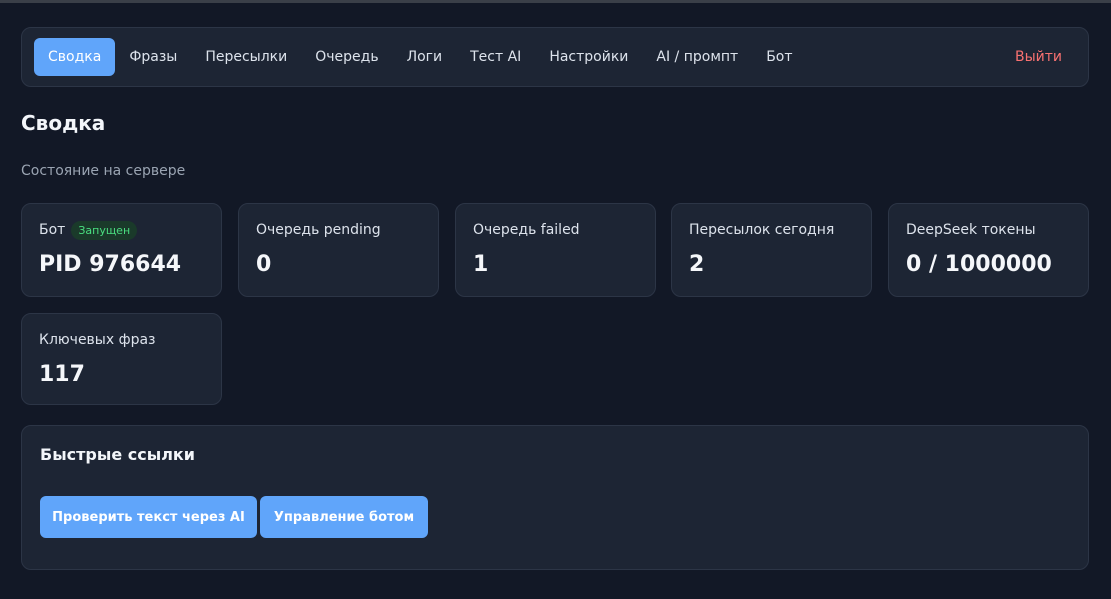 The width and height of the screenshot is (1111, 599). I want to click on nav-tab-test-ai: Тест AI, so click(495, 57).